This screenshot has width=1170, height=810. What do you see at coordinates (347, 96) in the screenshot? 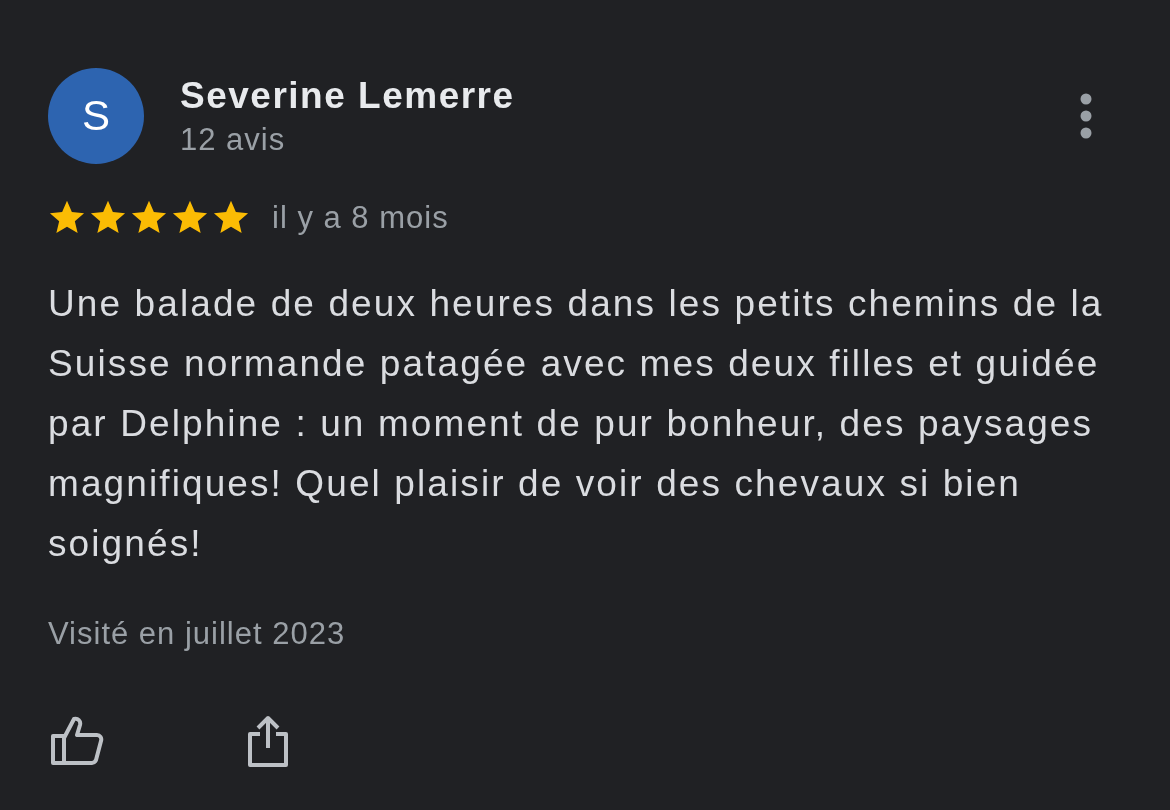
I see `author-name: Severine Lemerre` at bounding box center [347, 96].